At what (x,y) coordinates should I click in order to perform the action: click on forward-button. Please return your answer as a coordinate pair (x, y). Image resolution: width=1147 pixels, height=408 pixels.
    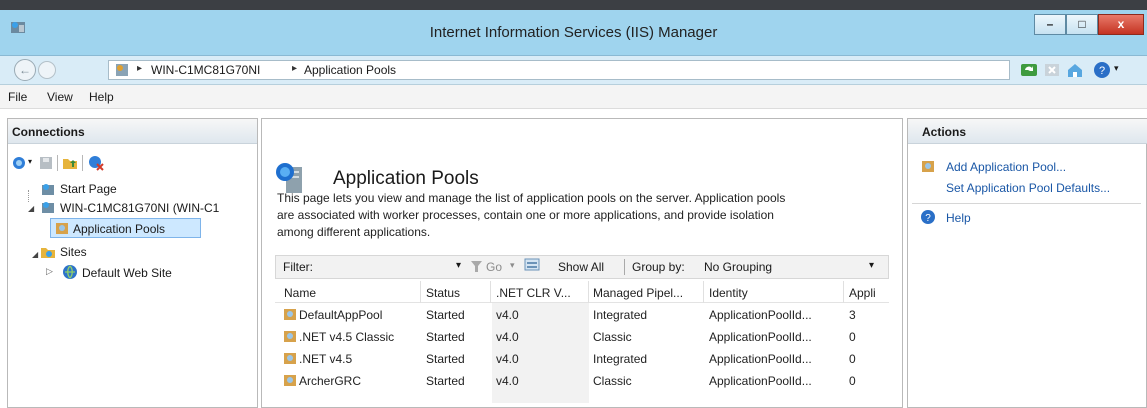
    Looking at the image, I should click on (47, 70).